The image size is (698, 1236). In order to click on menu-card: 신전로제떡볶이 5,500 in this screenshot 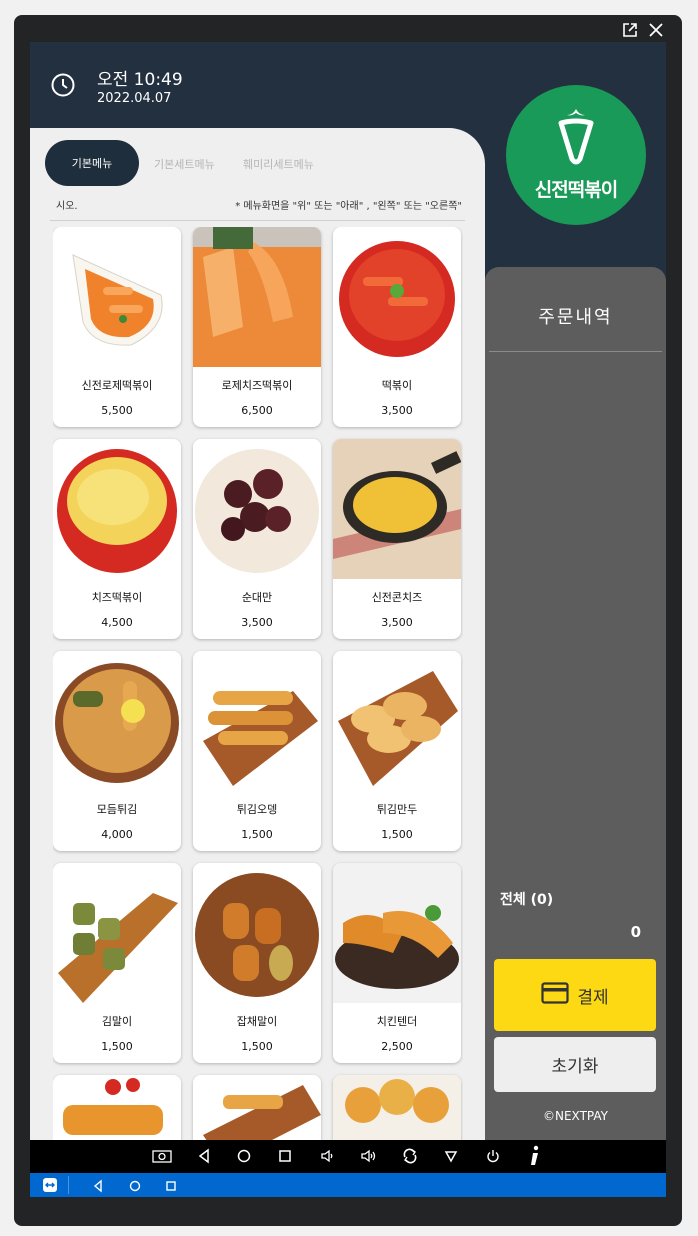, I will do `click(117, 327)`.